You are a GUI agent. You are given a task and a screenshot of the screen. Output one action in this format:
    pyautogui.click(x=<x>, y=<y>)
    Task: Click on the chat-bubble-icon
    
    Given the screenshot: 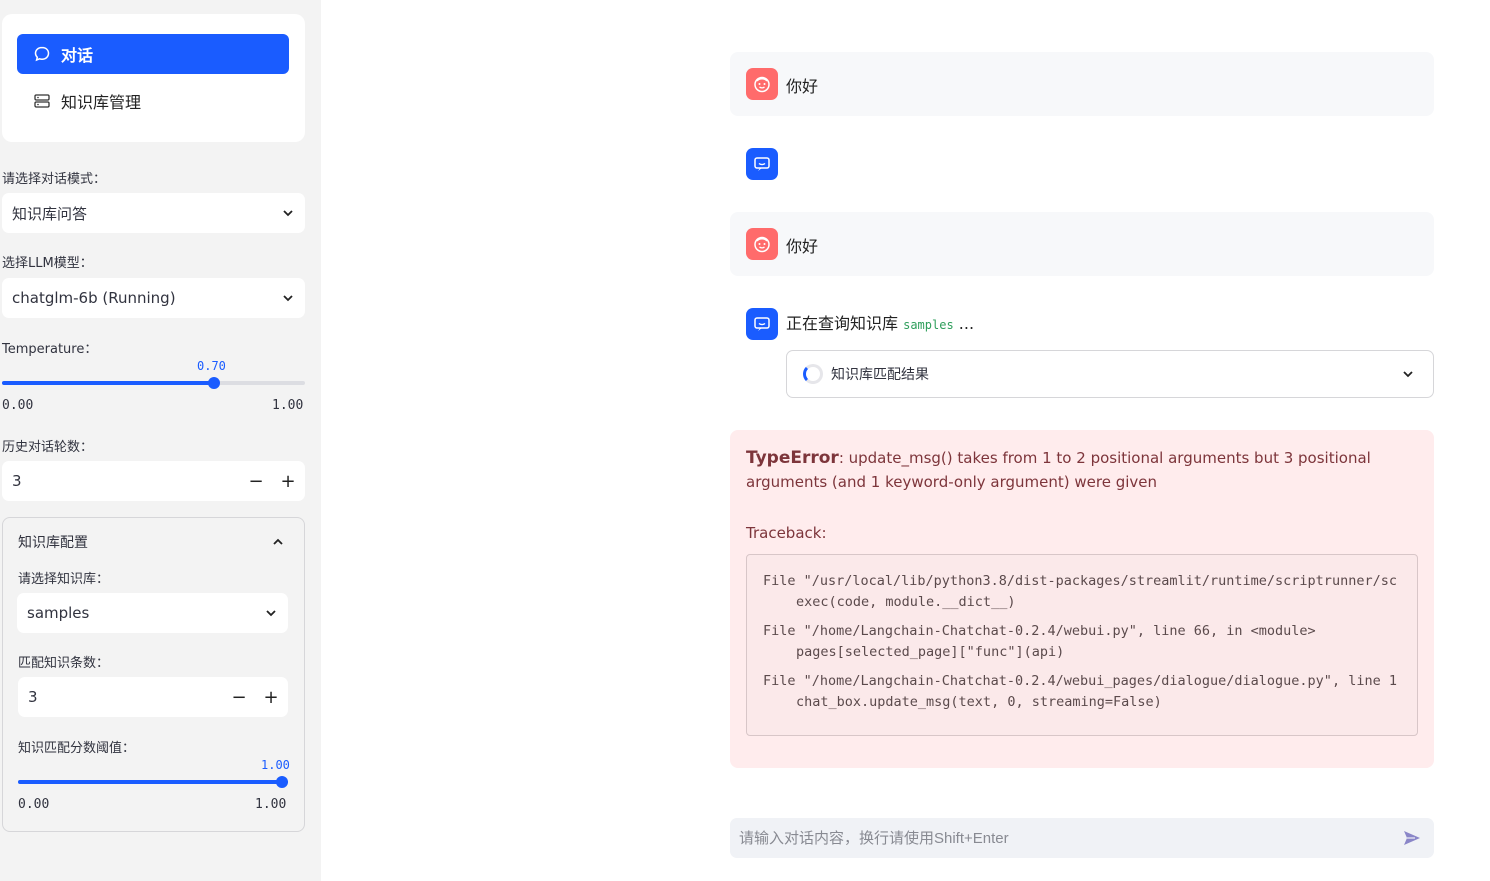 What is the action you would take?
    pyautogui.click(x=42, y=54)
    